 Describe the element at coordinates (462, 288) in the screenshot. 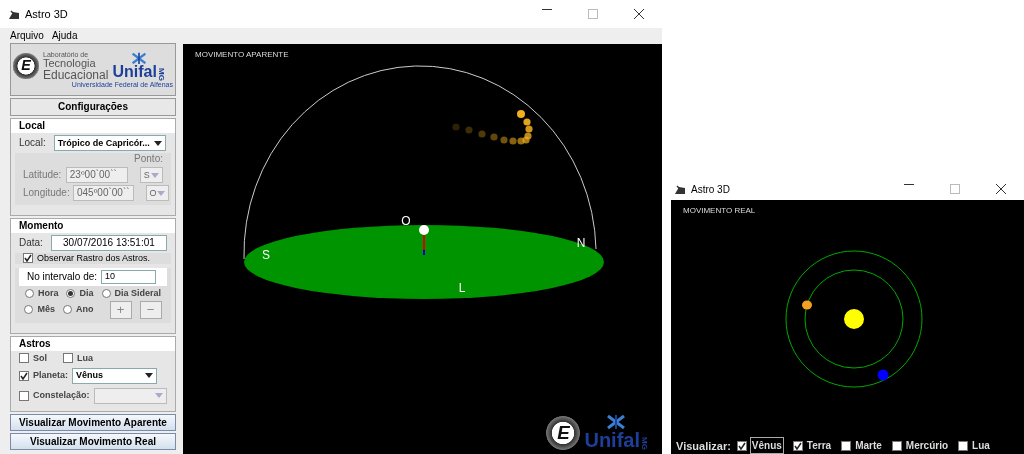

I see `cardinal-label: L` at that location.